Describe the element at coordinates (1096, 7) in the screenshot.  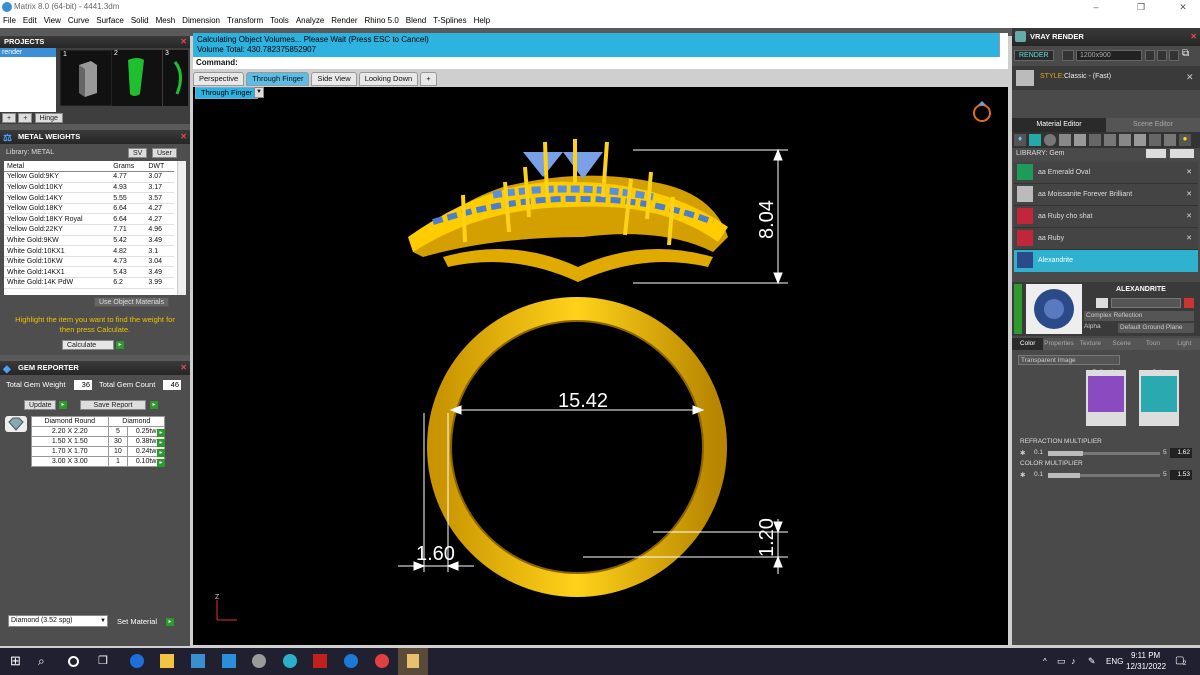
I see `minimize-button: –` at that location.